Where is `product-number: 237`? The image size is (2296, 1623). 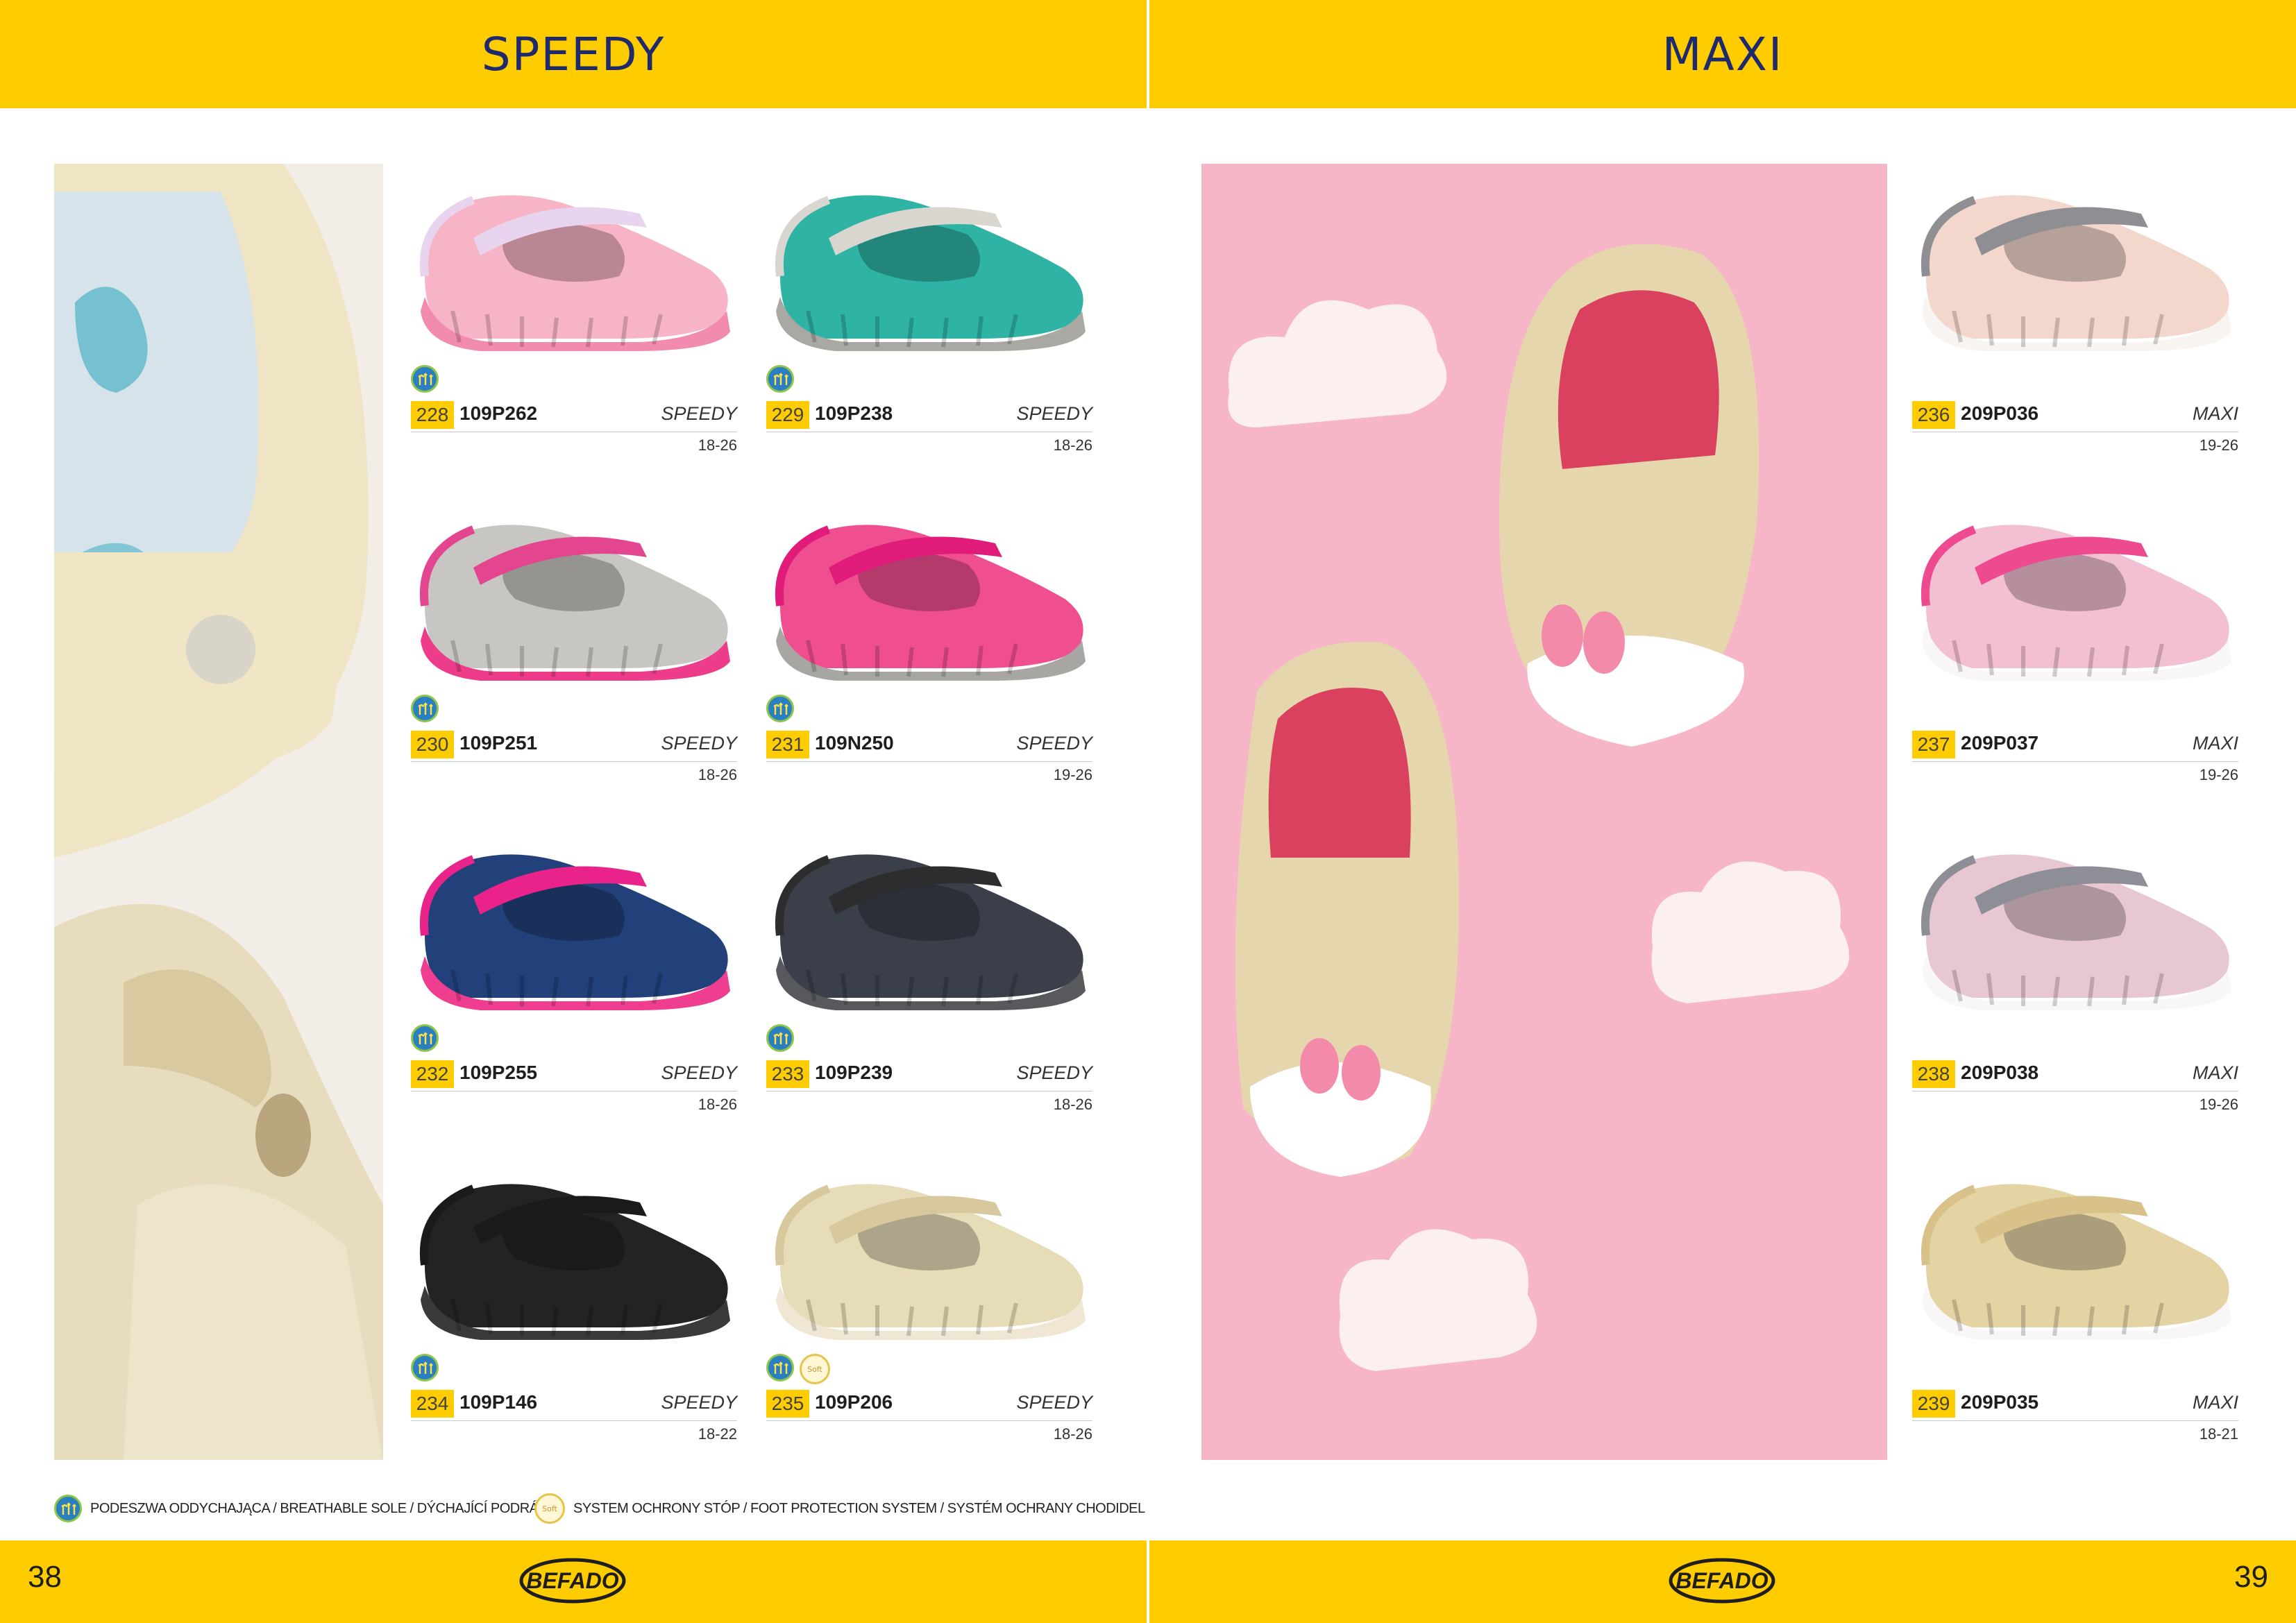 product-number: 237 is located at coordinates (1933, 745).